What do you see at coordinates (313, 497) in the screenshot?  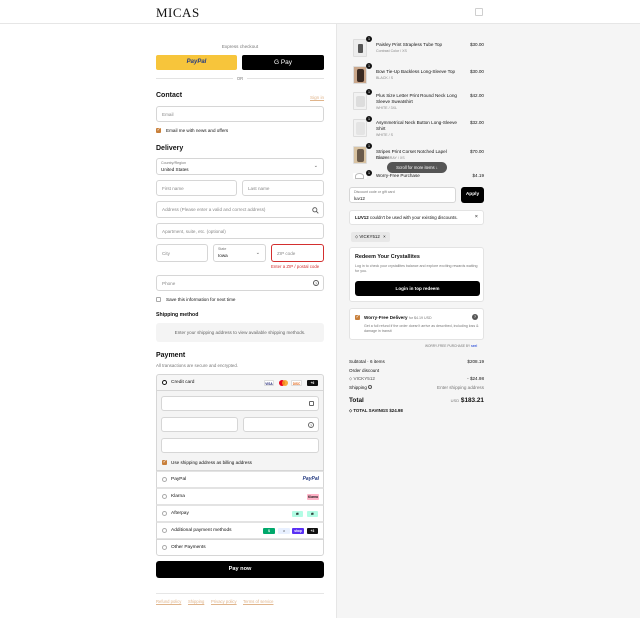 I see `klarna-icon: Klarna` at bounding box center [313, 497].